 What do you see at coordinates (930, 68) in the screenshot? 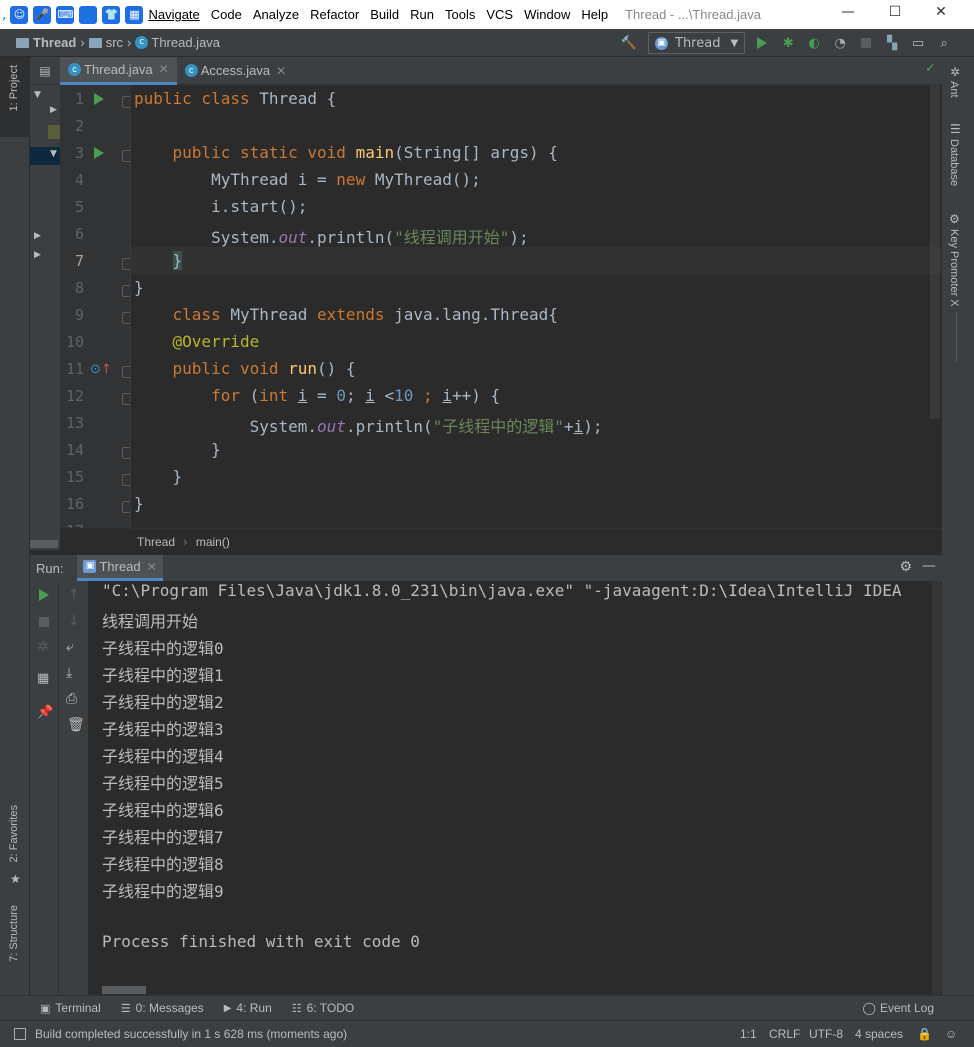
I see `inspection-ok-icon: ✓` at bounding box center [930, 68].